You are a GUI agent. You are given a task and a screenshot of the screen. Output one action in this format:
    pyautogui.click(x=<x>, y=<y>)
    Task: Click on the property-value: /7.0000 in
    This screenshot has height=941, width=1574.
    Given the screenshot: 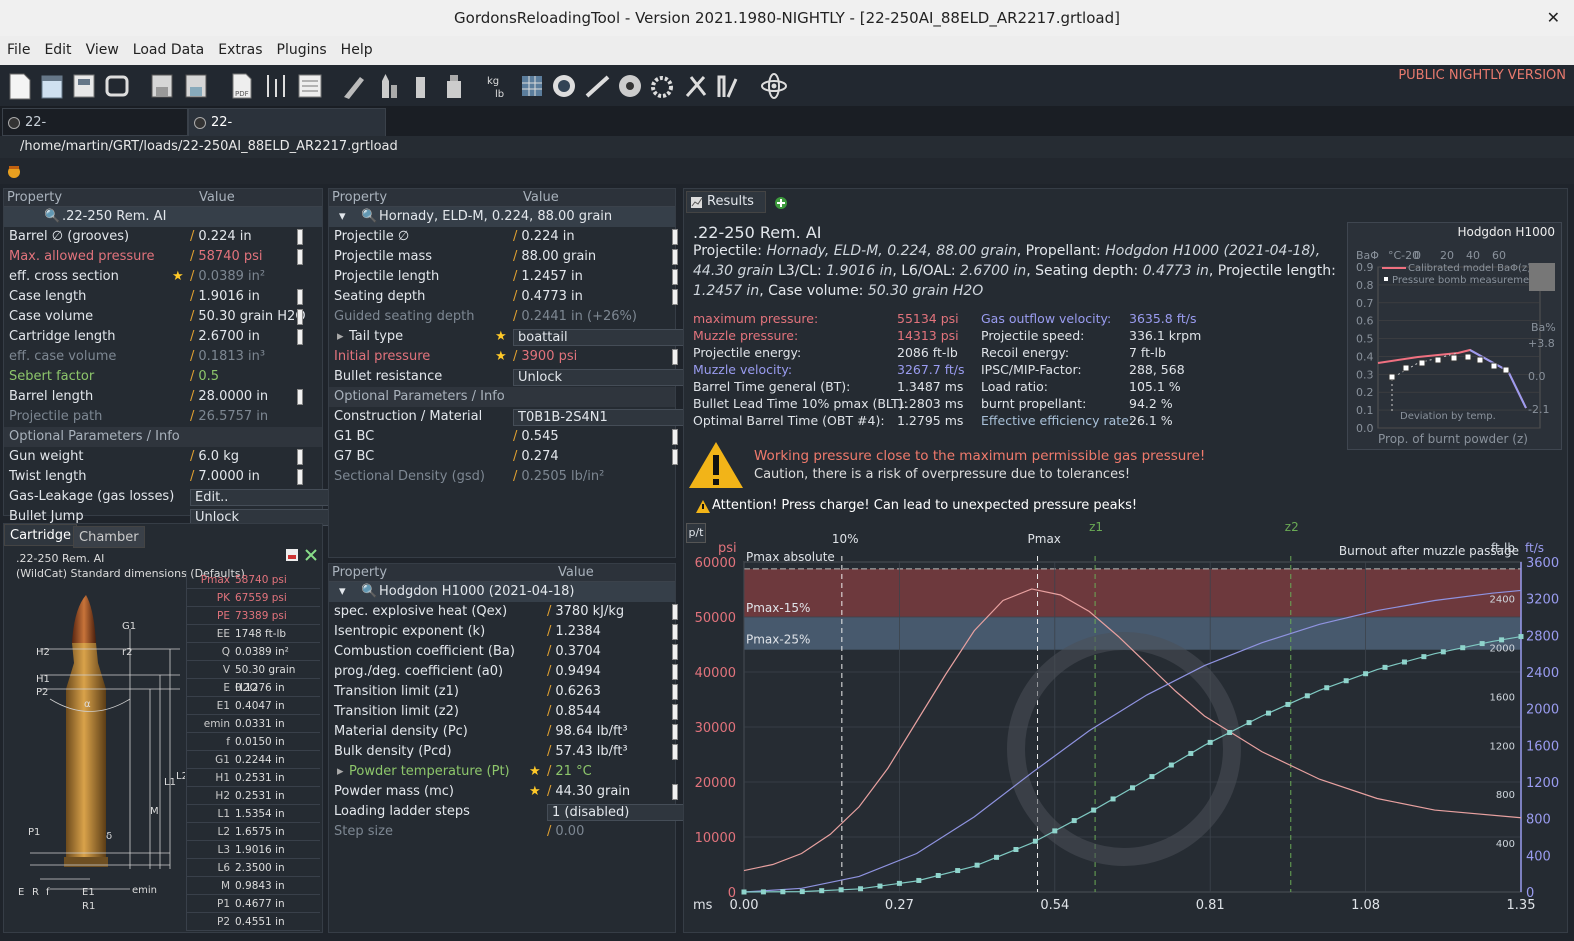 What is the action you would take?
    pyautogui.click(x=225, y=477)
    